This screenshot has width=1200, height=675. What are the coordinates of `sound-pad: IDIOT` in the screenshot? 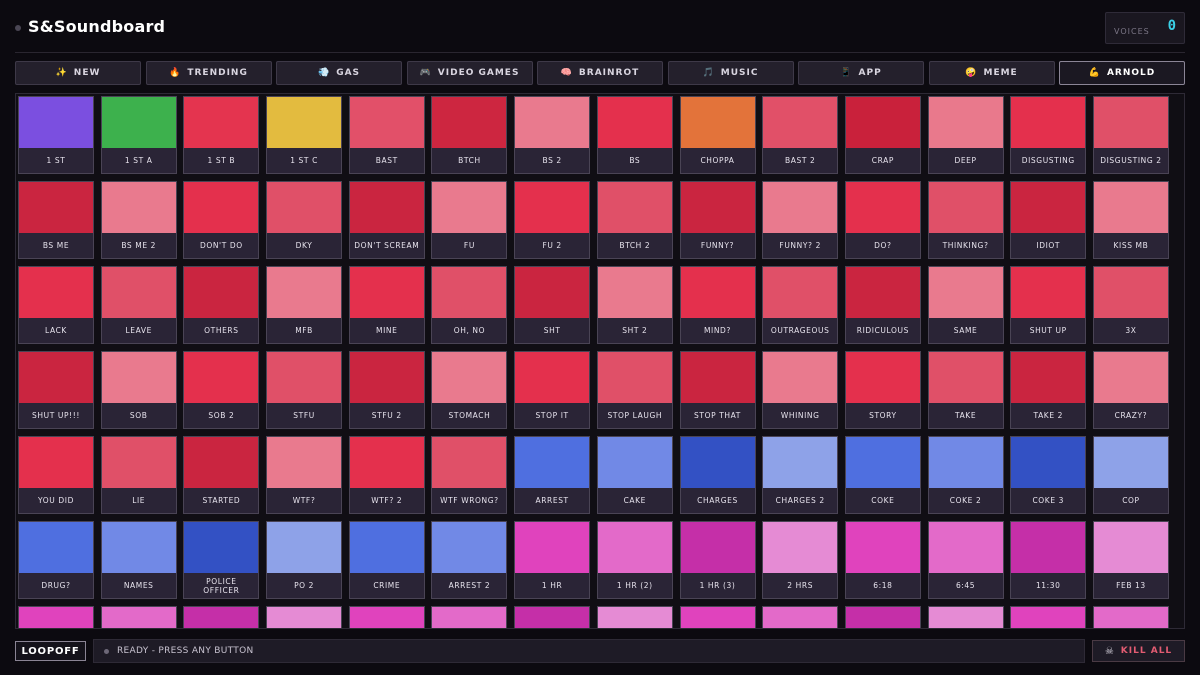 It's located at (1048, 220).